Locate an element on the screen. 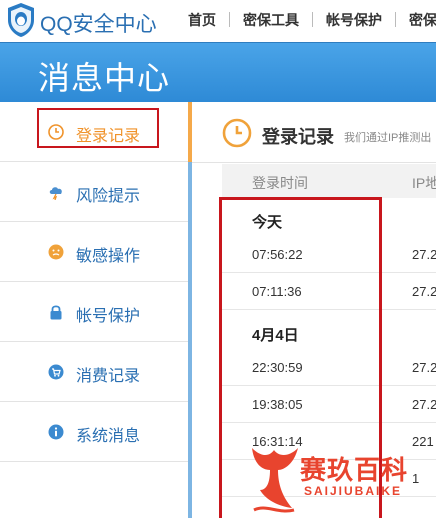 This screenshot has height=518, width=436. watermark-subtext: SAIJIUBAIKE is located at coordinates (353, 491).